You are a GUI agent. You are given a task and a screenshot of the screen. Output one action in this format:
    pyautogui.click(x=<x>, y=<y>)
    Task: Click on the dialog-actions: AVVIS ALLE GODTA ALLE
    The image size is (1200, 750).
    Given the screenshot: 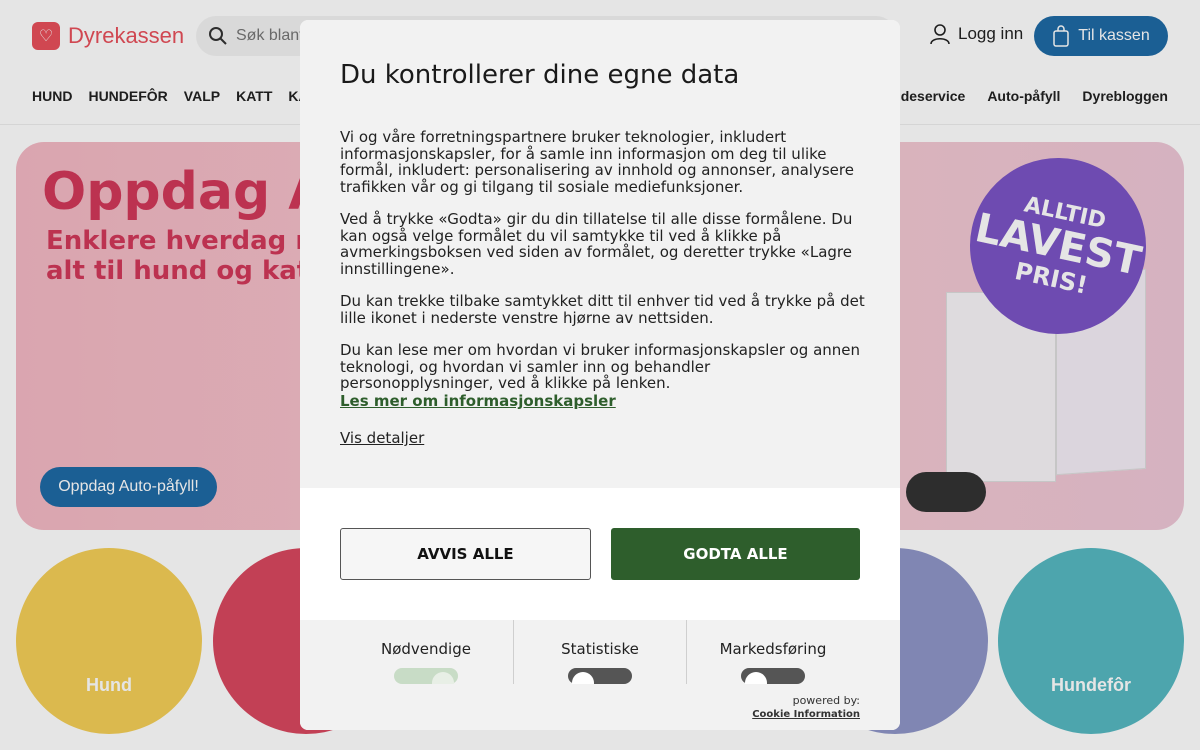 What is the action you would take?
    pyautogui.click(x=600, y=554)
    